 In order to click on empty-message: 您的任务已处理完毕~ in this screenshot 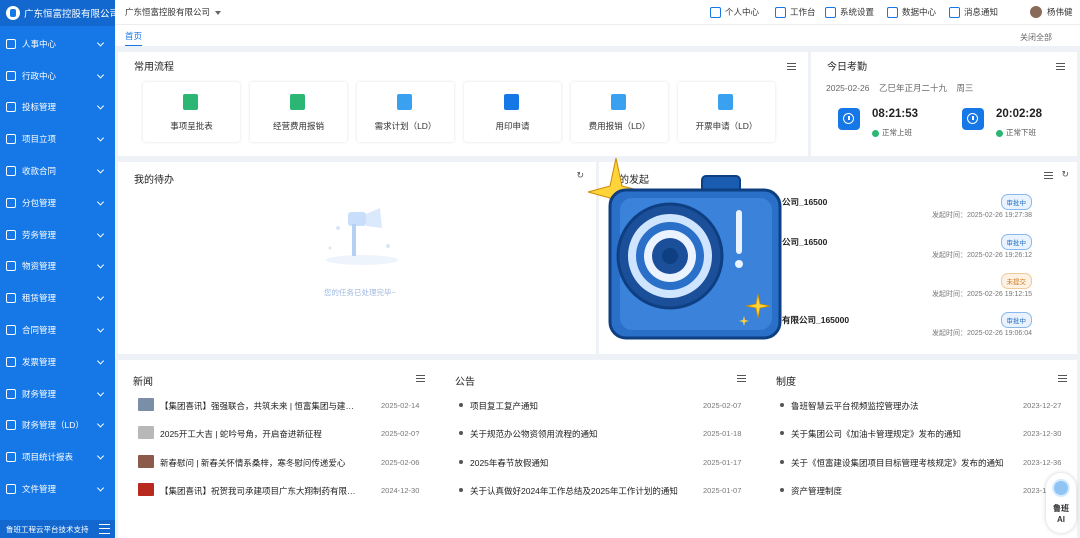, I will do `click(360, 292)`.